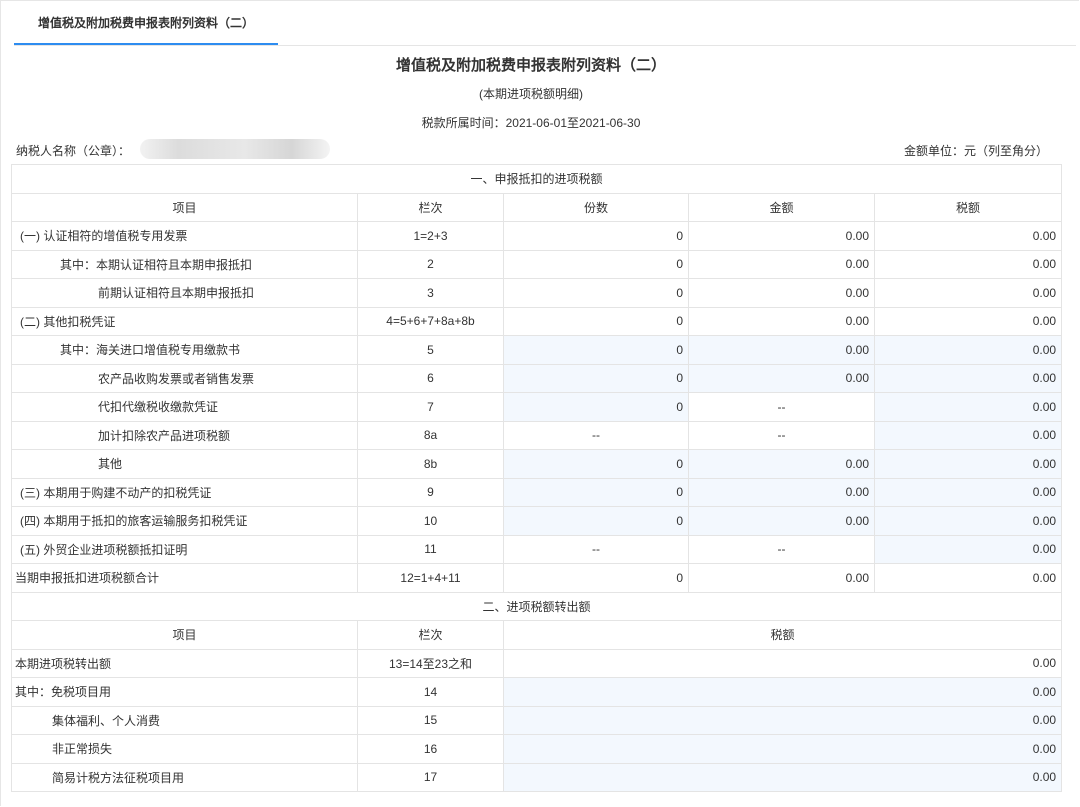 This screenshot has height=807, width=1080. I want to click on row-line: 9, so click(430, 492).